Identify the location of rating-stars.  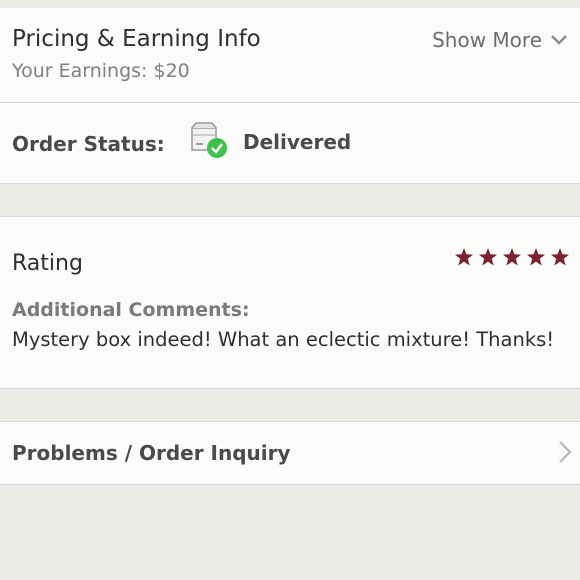
(512, 257).